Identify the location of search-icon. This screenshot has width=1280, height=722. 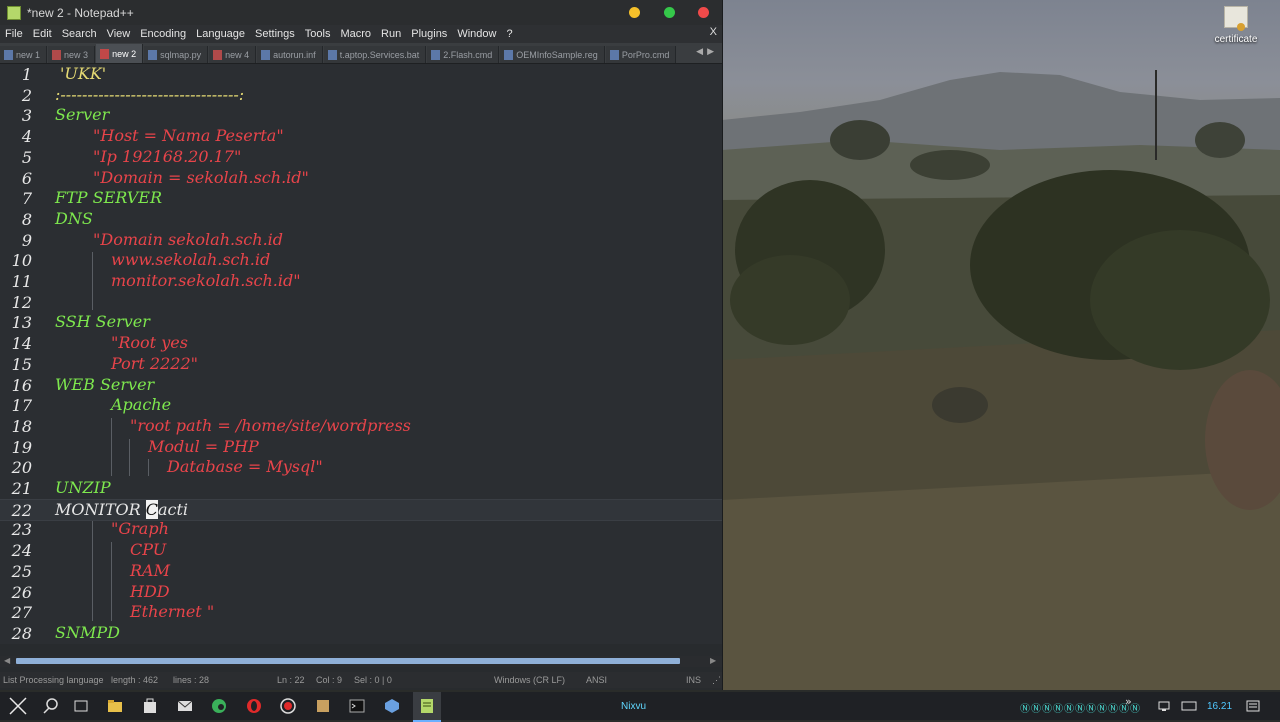
(51, 706).